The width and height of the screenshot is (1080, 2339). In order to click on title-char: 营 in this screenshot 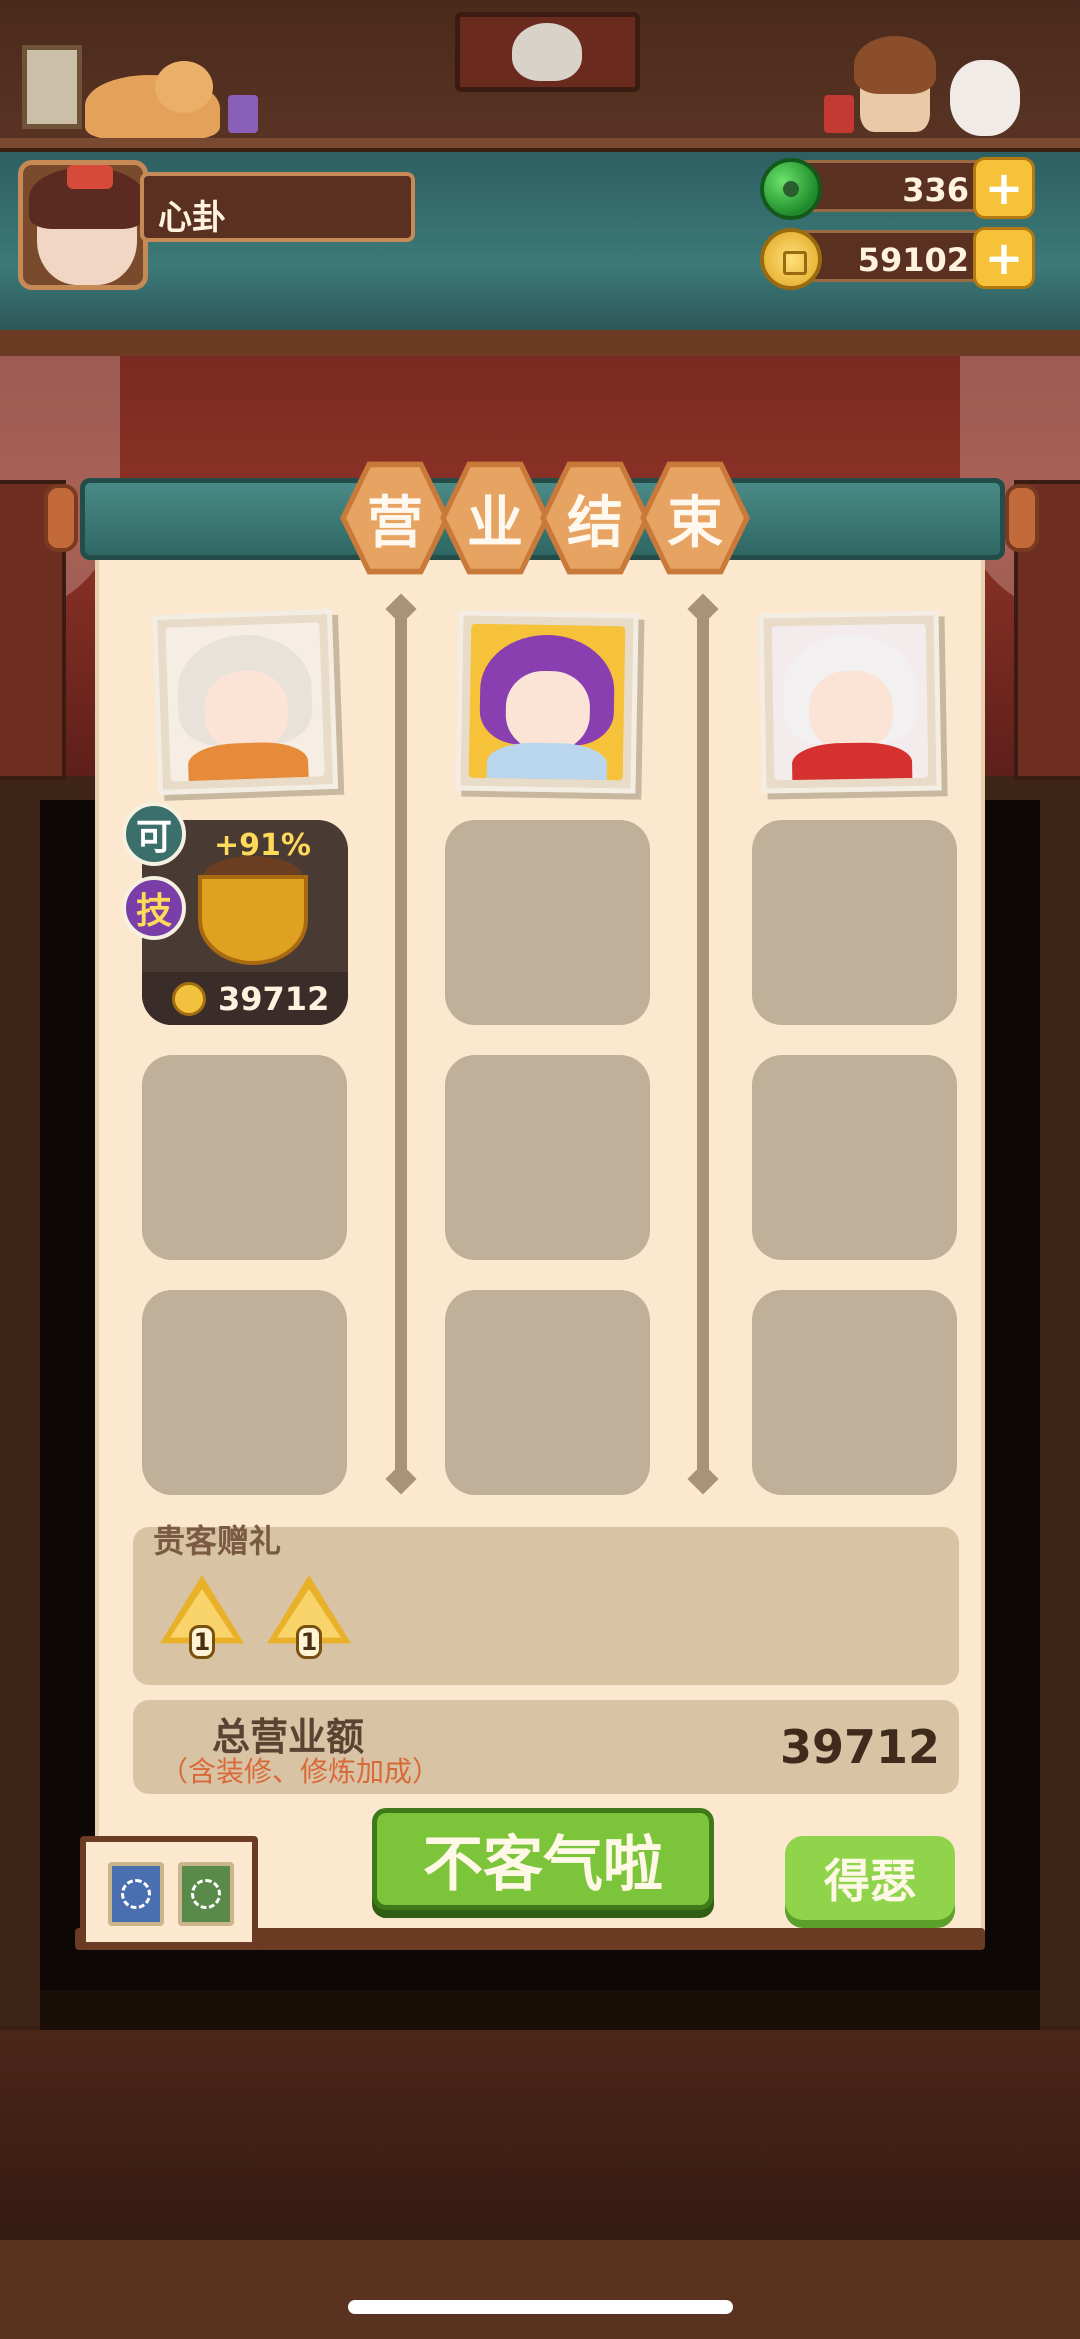, I will do `click(395, 518)`.